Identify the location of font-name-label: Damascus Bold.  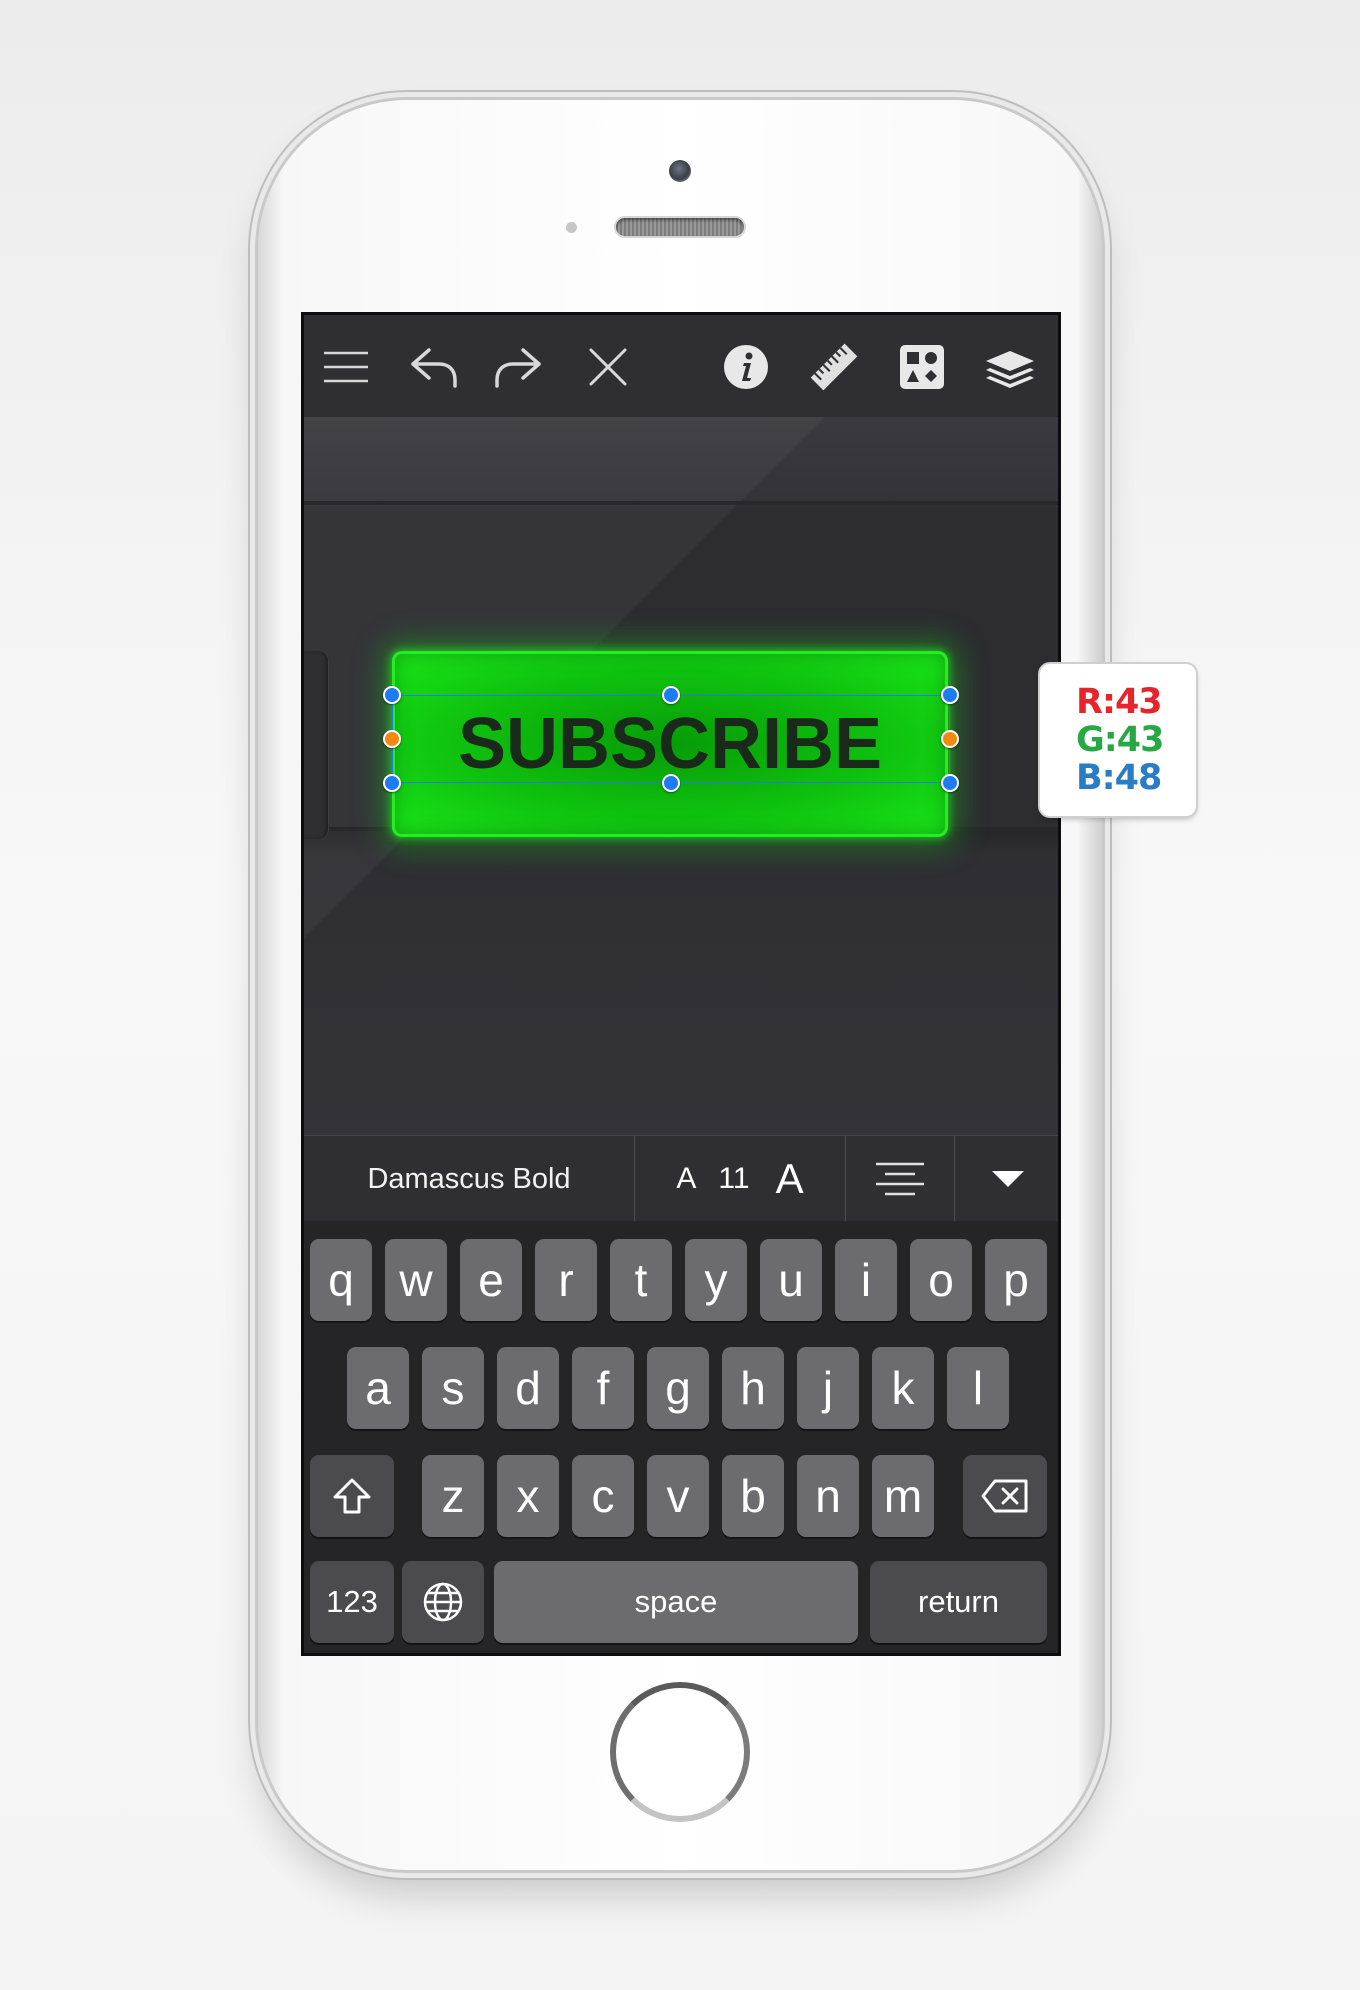
(469, 1178).